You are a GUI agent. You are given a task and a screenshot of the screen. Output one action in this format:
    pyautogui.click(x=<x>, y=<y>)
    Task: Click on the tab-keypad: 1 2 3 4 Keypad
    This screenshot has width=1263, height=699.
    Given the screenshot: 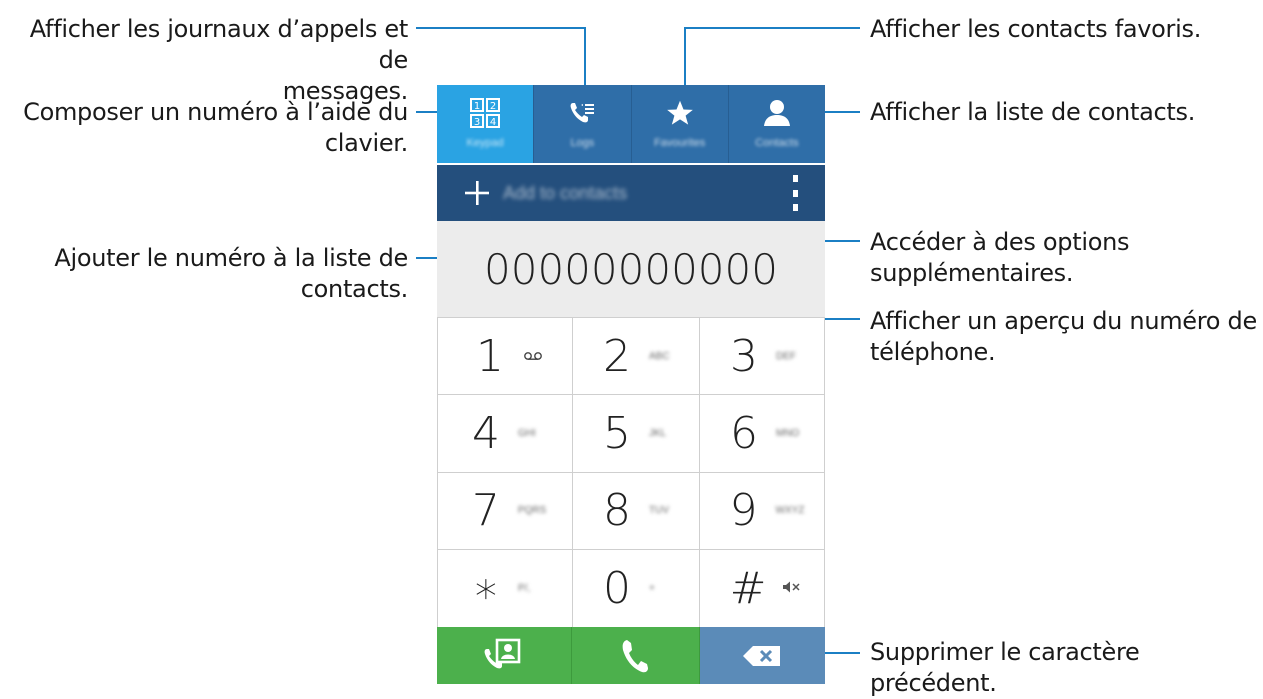 What is the action you would take?
    pyautogui.click(x=486, y=124)
    